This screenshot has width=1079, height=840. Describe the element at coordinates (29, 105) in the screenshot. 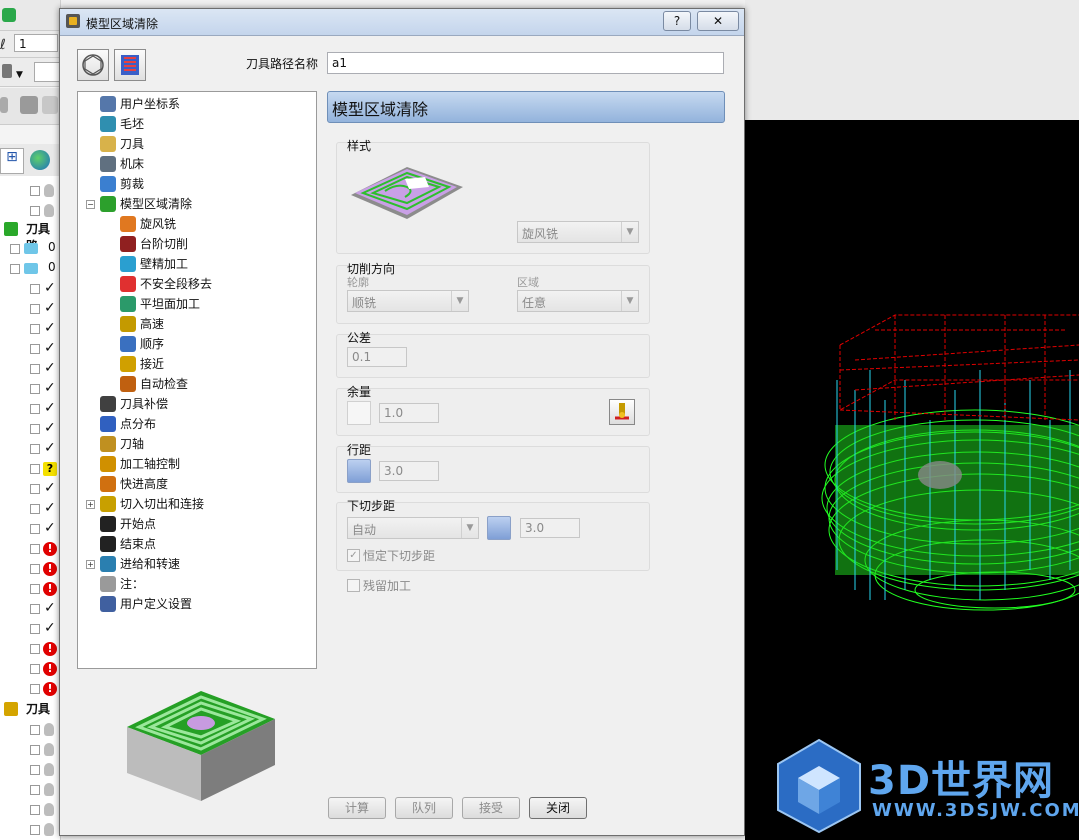

I see `block-shape-icon` at that location.